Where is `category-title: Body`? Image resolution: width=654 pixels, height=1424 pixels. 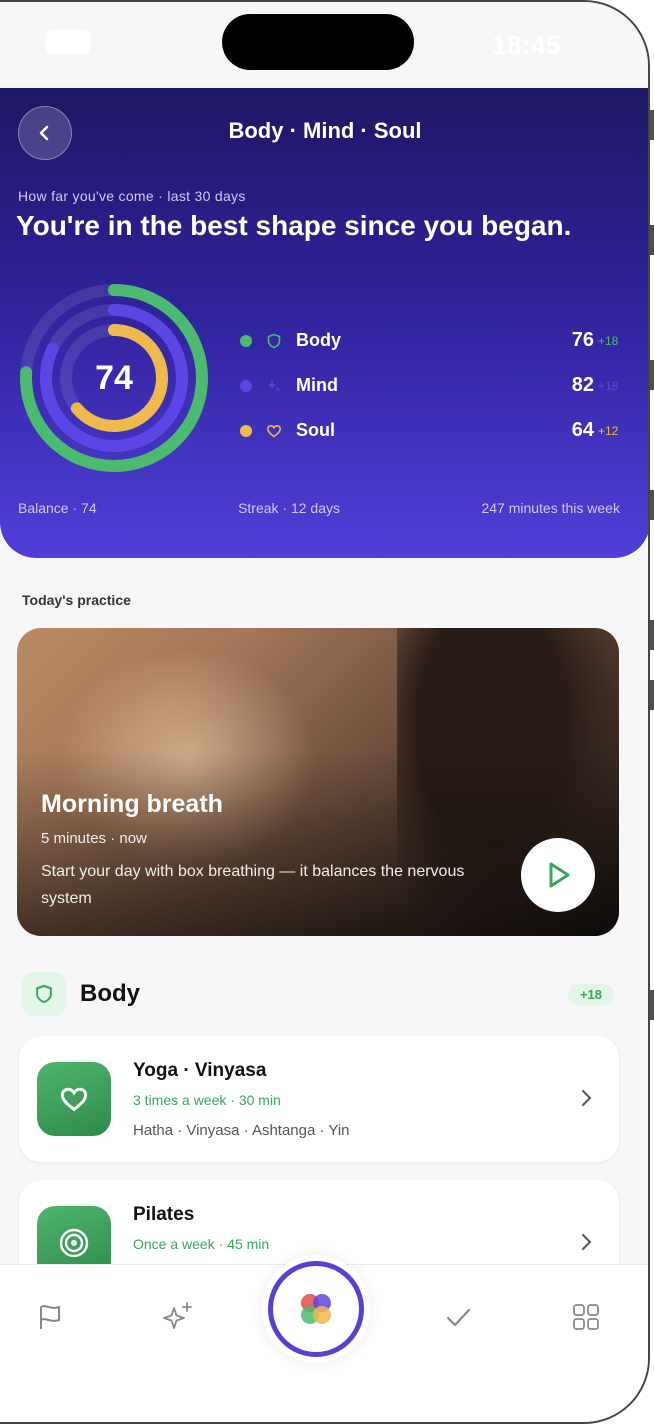 category-title: Body is located at coordinates (110, 993).